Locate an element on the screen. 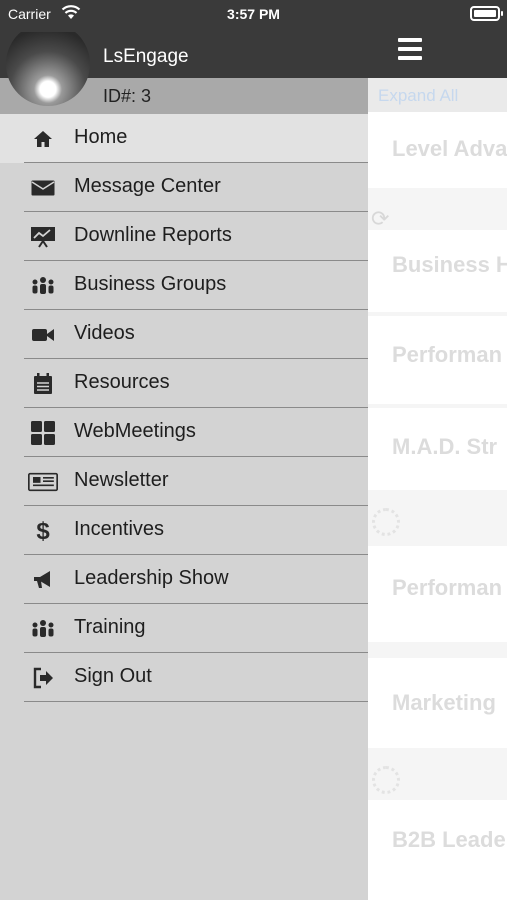 The width and height of the screenshot is (507, 900). refresh-icon: ⟳ is located at coordinates (380, 218).